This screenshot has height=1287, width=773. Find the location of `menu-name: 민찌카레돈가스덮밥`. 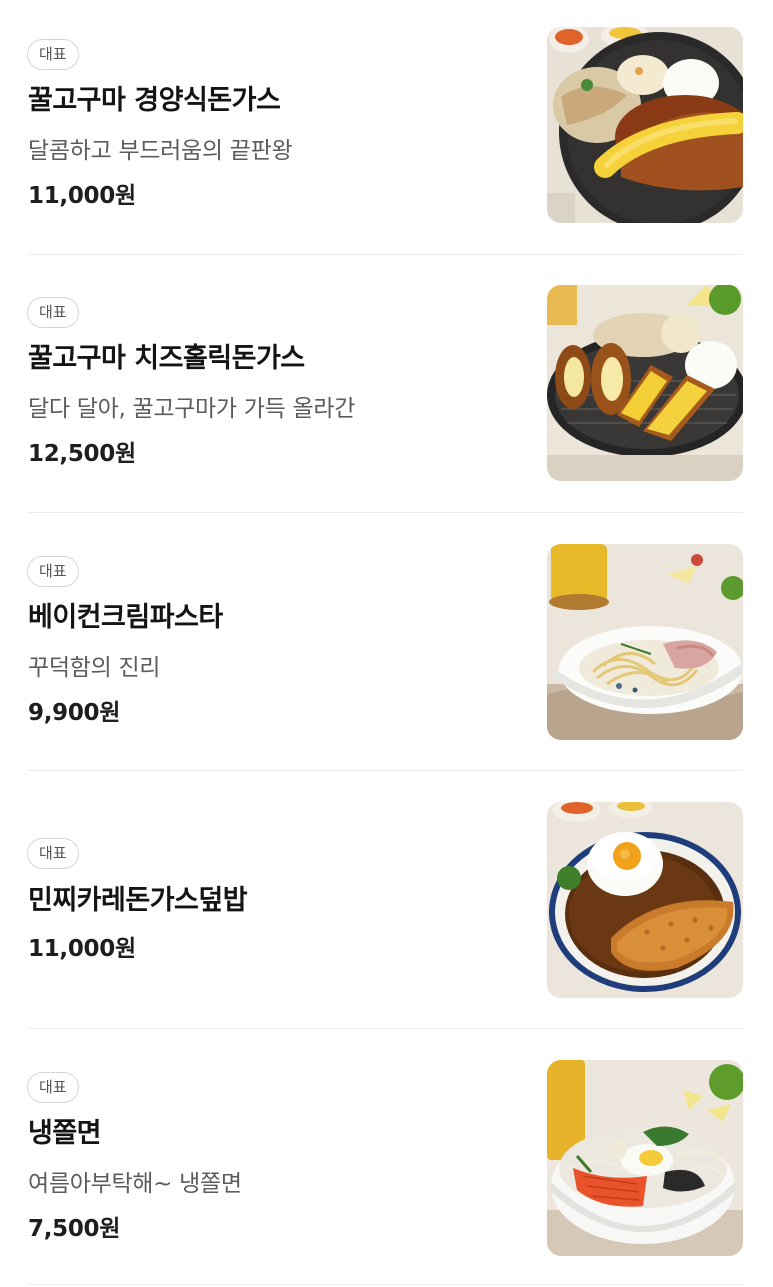

menu-name: 민찌카레돈가스덮밥 is located at coordinates (138, 900).